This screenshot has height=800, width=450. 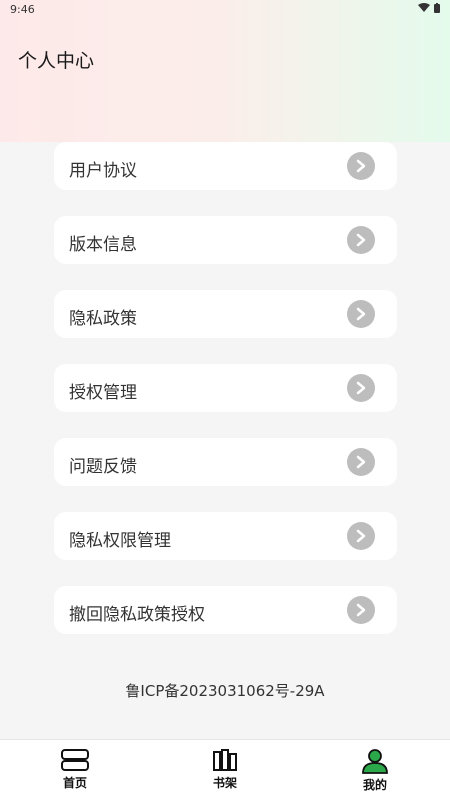 What do you see at coordinates (225, 388) in the screenshot?
I see `menu-item-authorization-management: 授权管理` at bounding box center [225, 388].